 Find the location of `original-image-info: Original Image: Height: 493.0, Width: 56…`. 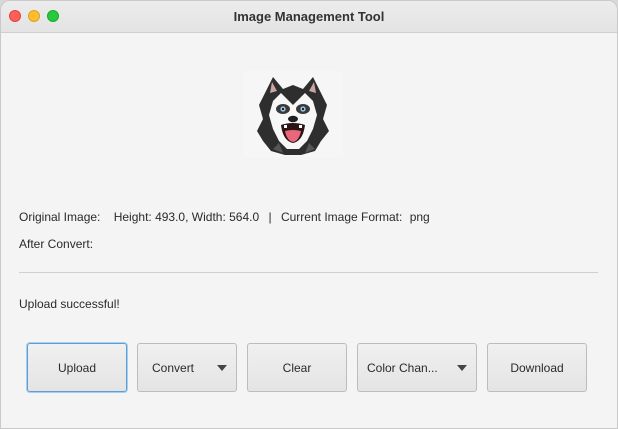

original-image-info: Original Image: Height: 493.0, Width: 56… is located at coordinates (224, 217).